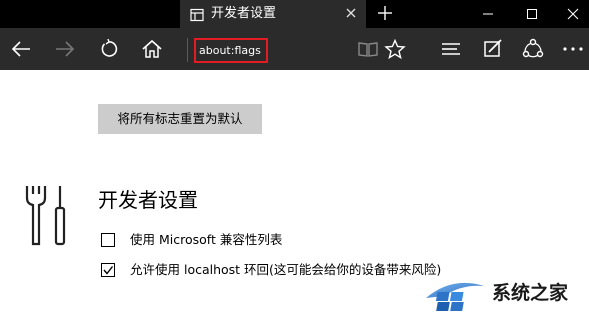 This screenshot has width=589, height=318. I want to click on forward-arrow-icon, so click(65, 49).